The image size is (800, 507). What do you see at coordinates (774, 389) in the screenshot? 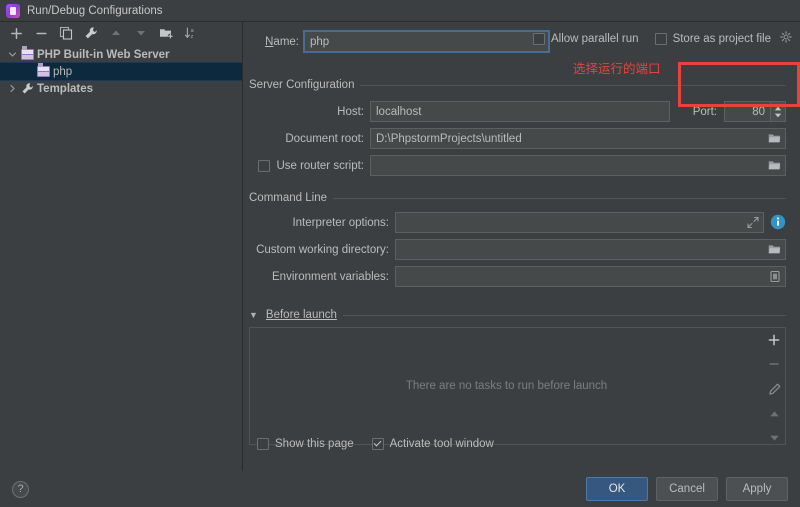
I see `edit-task-button` at bounding box center [774, 389].